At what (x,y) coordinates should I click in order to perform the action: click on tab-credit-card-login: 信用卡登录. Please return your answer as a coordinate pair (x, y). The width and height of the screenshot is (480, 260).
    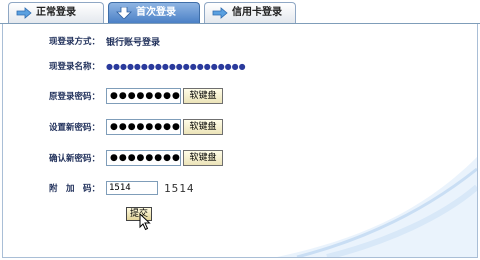
    Looking at the image, I should click on (250, 12).